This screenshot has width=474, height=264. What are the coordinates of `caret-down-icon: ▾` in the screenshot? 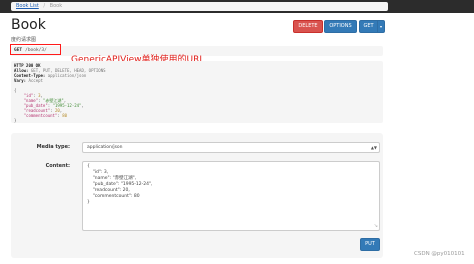 It's located at (381, 26).